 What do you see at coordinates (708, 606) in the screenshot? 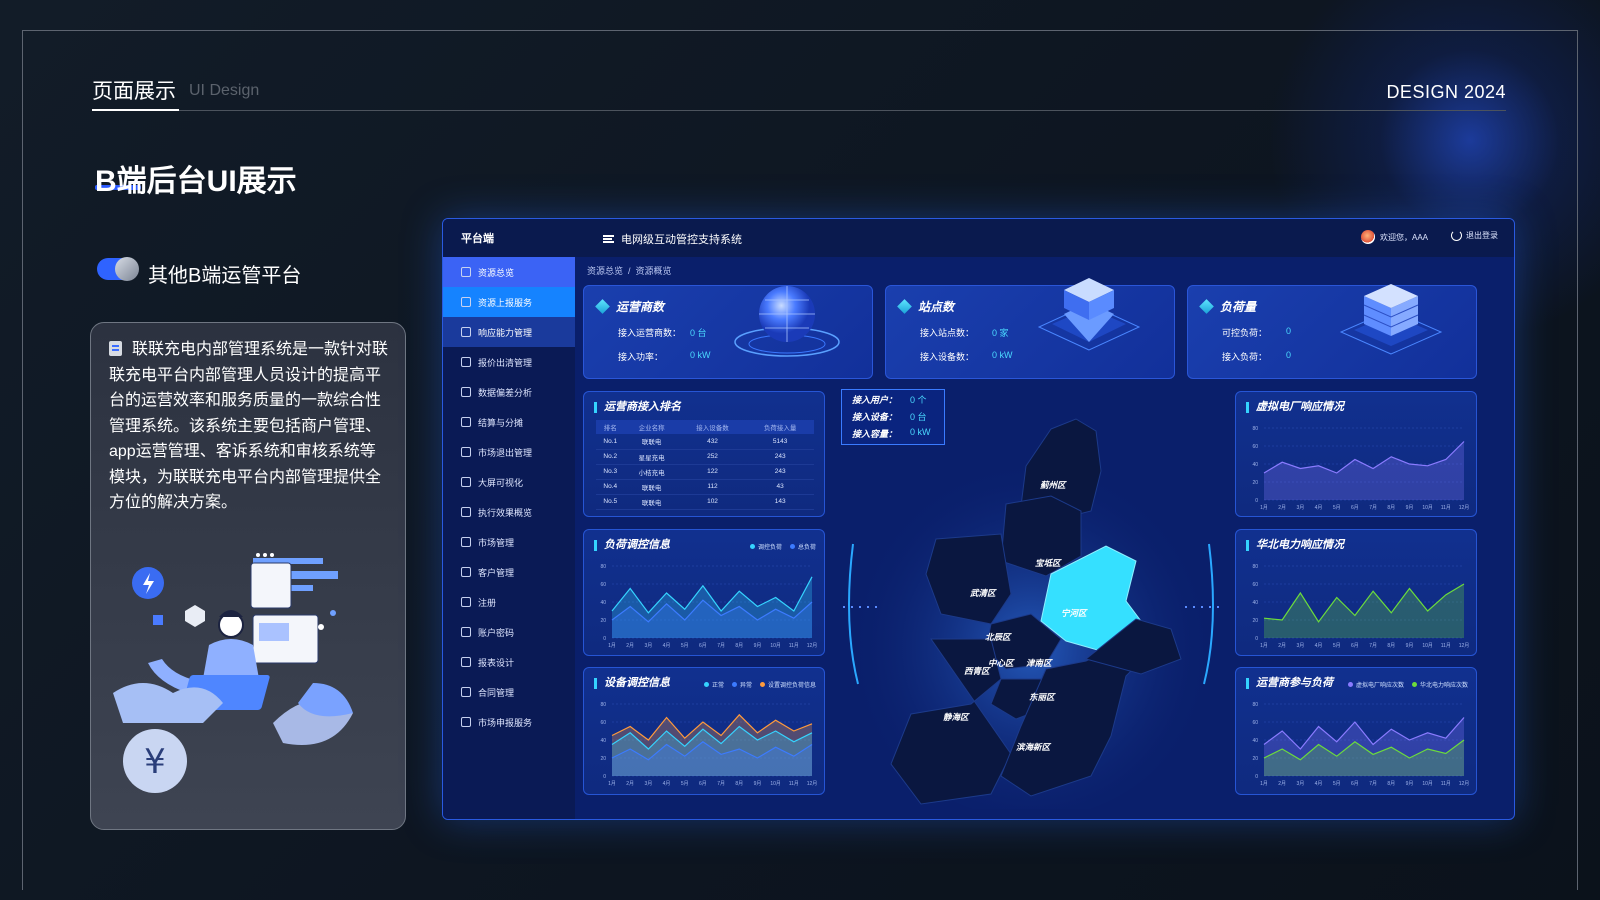
I see `load-chart: 0 20 40 60 80 1月 2月 3月 4月 5月 6月 7月 8月 9月 10月 11月 12月` at bounding box center [708, 606].